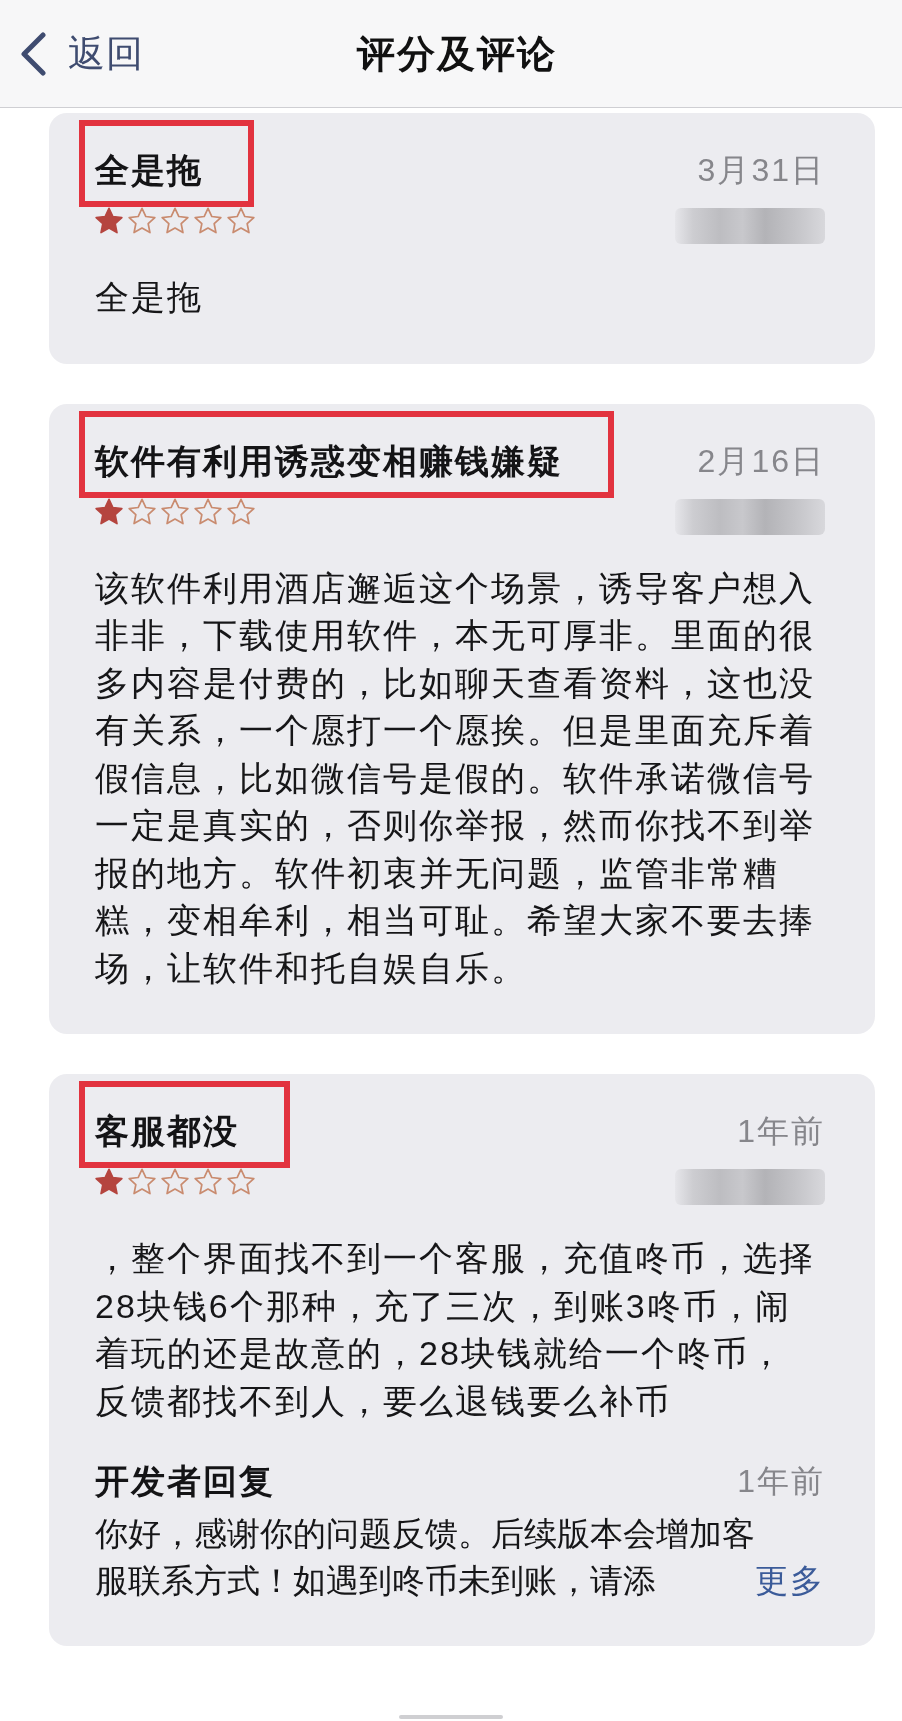 This screenshot has height=1721, width=902. What do you see at coordinates (167, 1131) in the screenshot?
I see `review-title: 客服都没` at bounding box center [167, 1131].